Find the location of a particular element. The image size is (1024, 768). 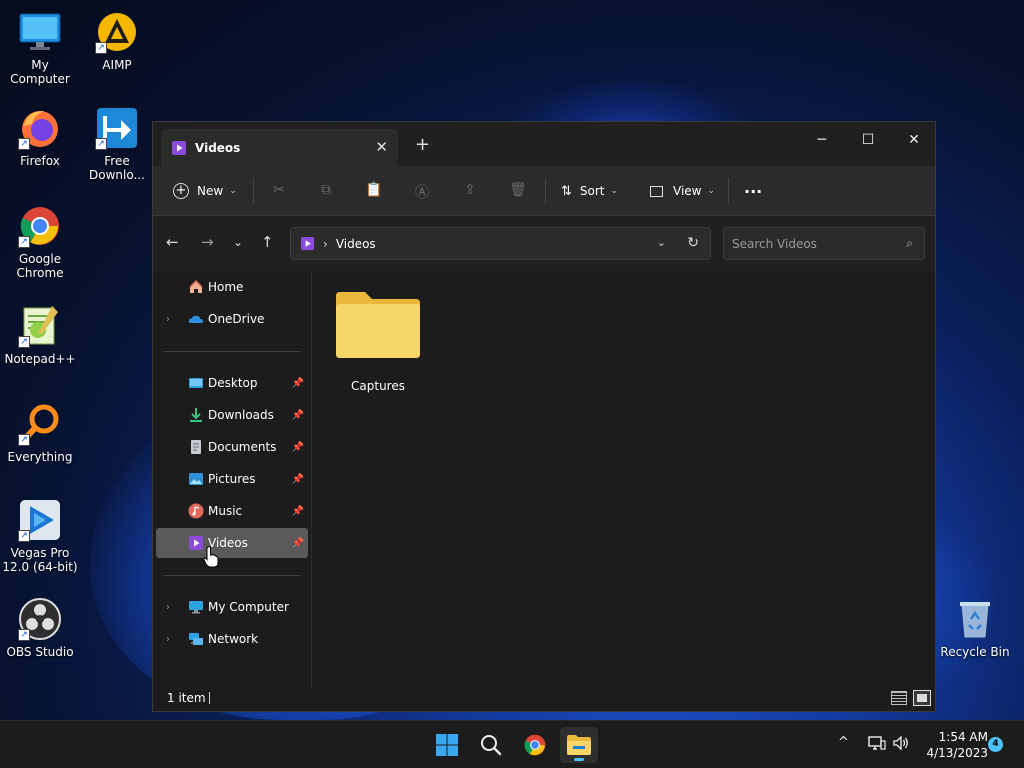

new-button: + New ⌄ is located at coordinates (205, 191).